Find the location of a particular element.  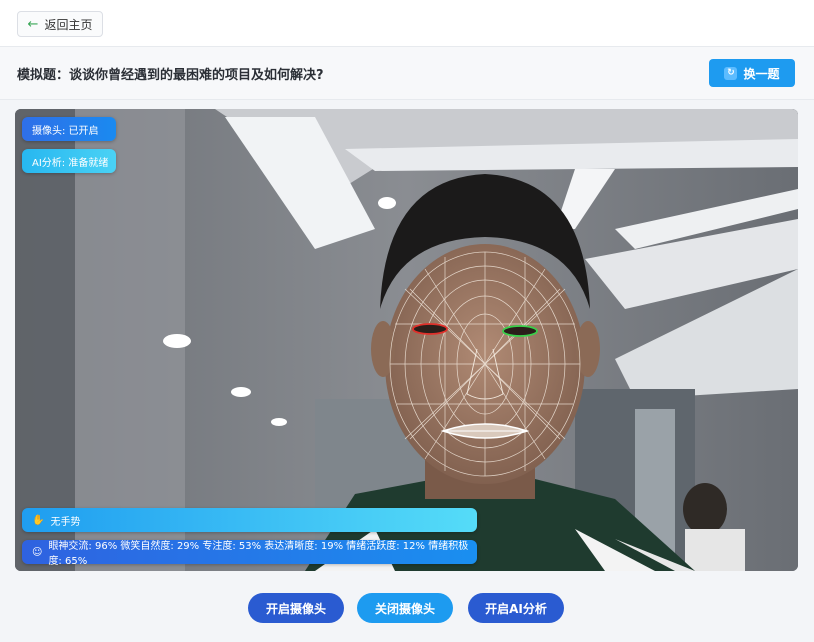

swap-question-label: 换一题 is located at coordinates (761, 73).